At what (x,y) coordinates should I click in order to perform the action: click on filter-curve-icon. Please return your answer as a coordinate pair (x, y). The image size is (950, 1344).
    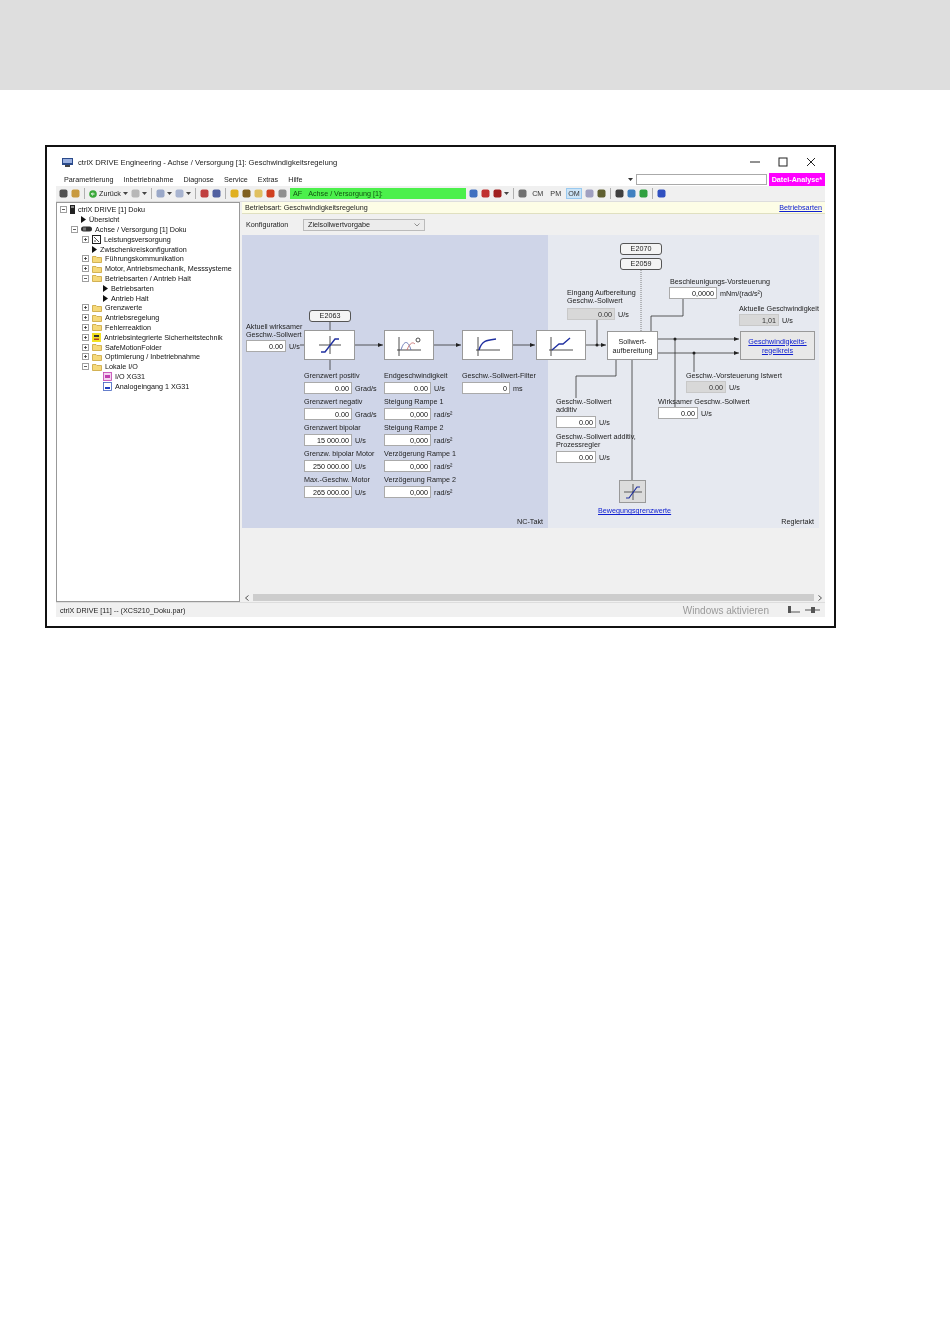
    Looking at the image, I should click on (487, 345).